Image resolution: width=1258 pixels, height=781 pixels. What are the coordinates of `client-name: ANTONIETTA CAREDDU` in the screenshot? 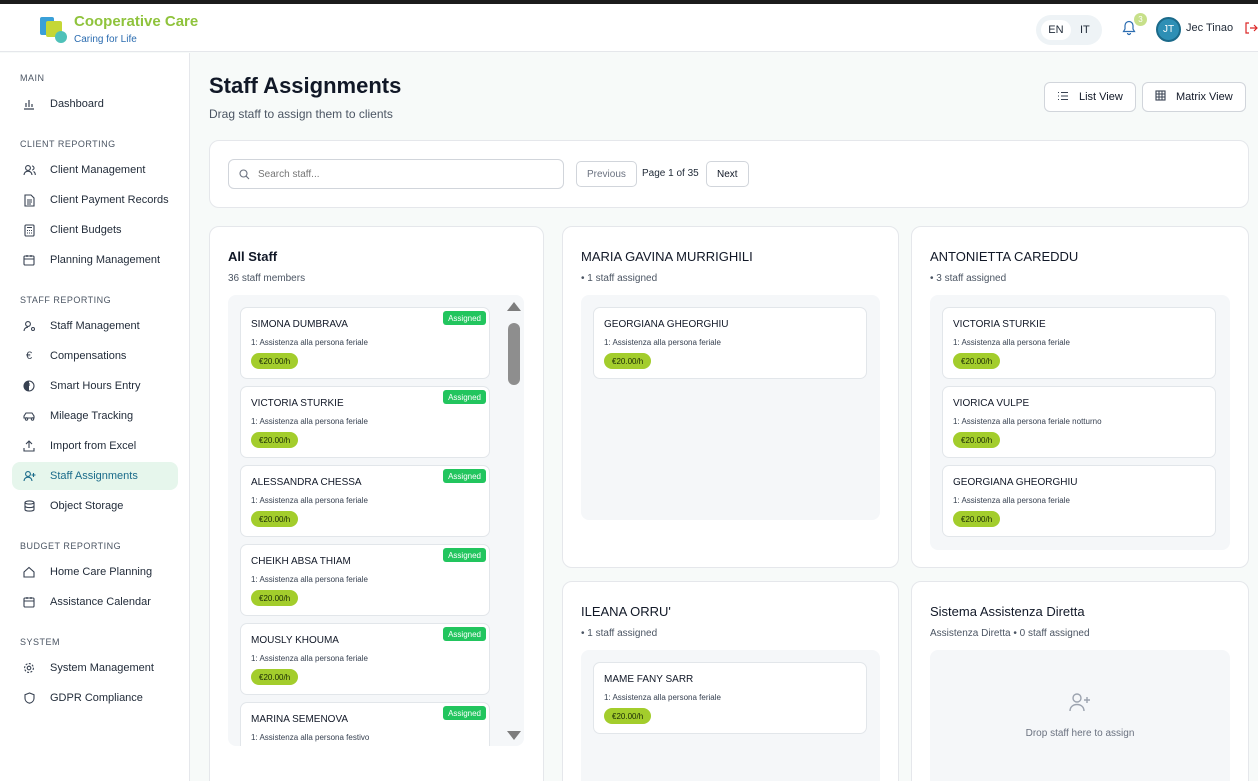 It's located at (1004, 256).